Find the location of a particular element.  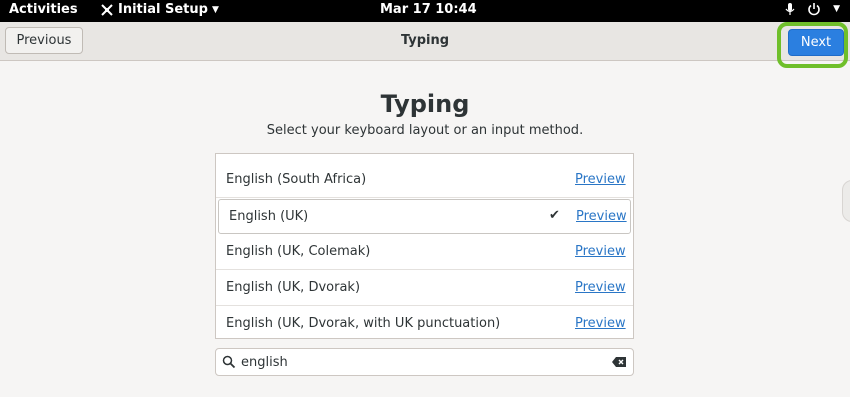

list-item: English (South Africa) Preview is located at coordinates (424, 180).